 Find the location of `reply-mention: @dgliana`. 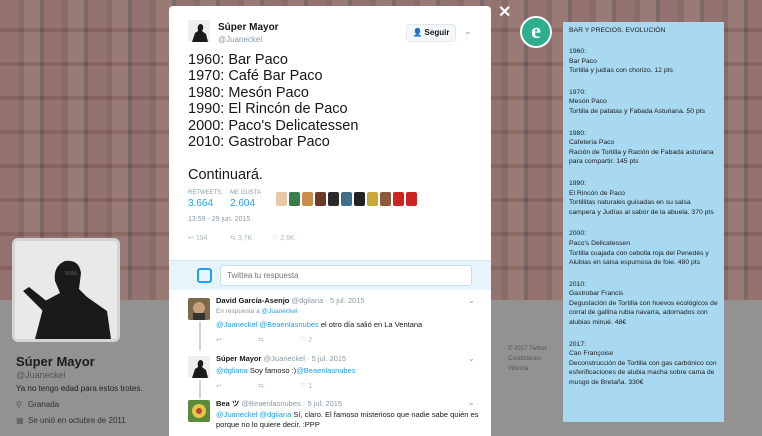

reply-mention: @dgliana is located at coordinates (232, 370).